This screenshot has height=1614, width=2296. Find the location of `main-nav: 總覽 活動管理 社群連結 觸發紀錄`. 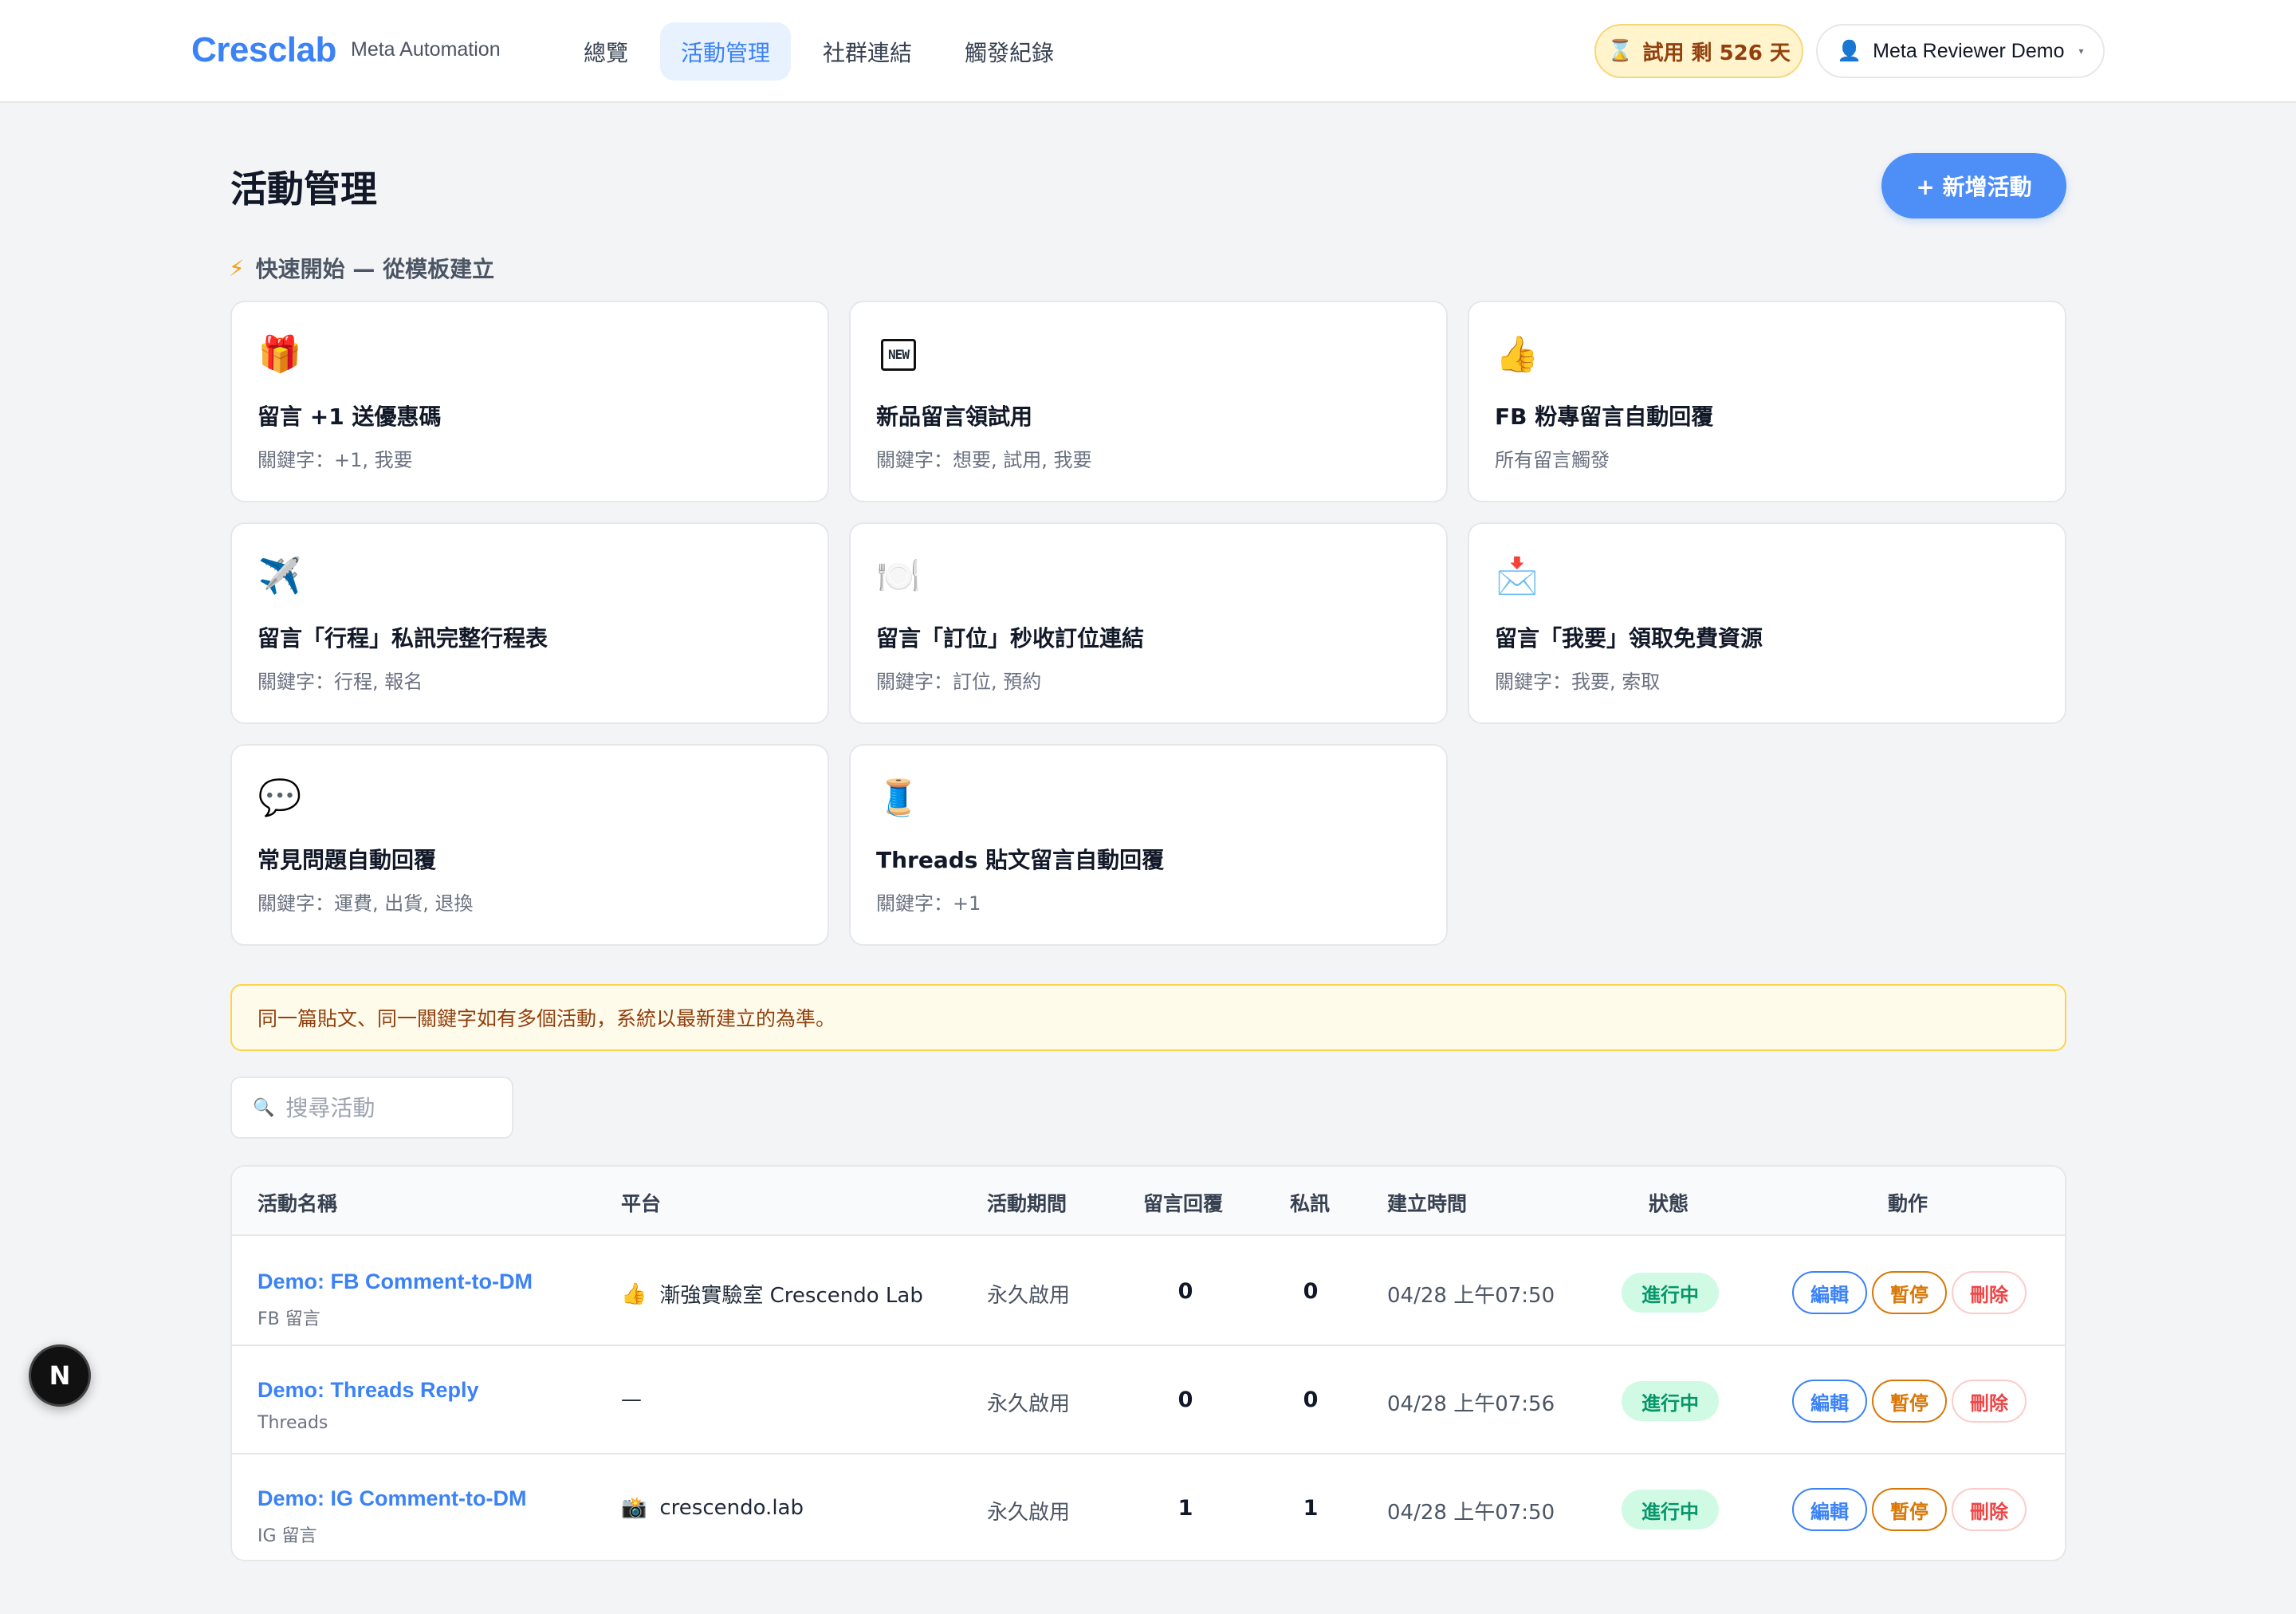

main-nav: 總覽 活動管理 社群連結 觸發紀錄 is located at coordinates (819, 51).